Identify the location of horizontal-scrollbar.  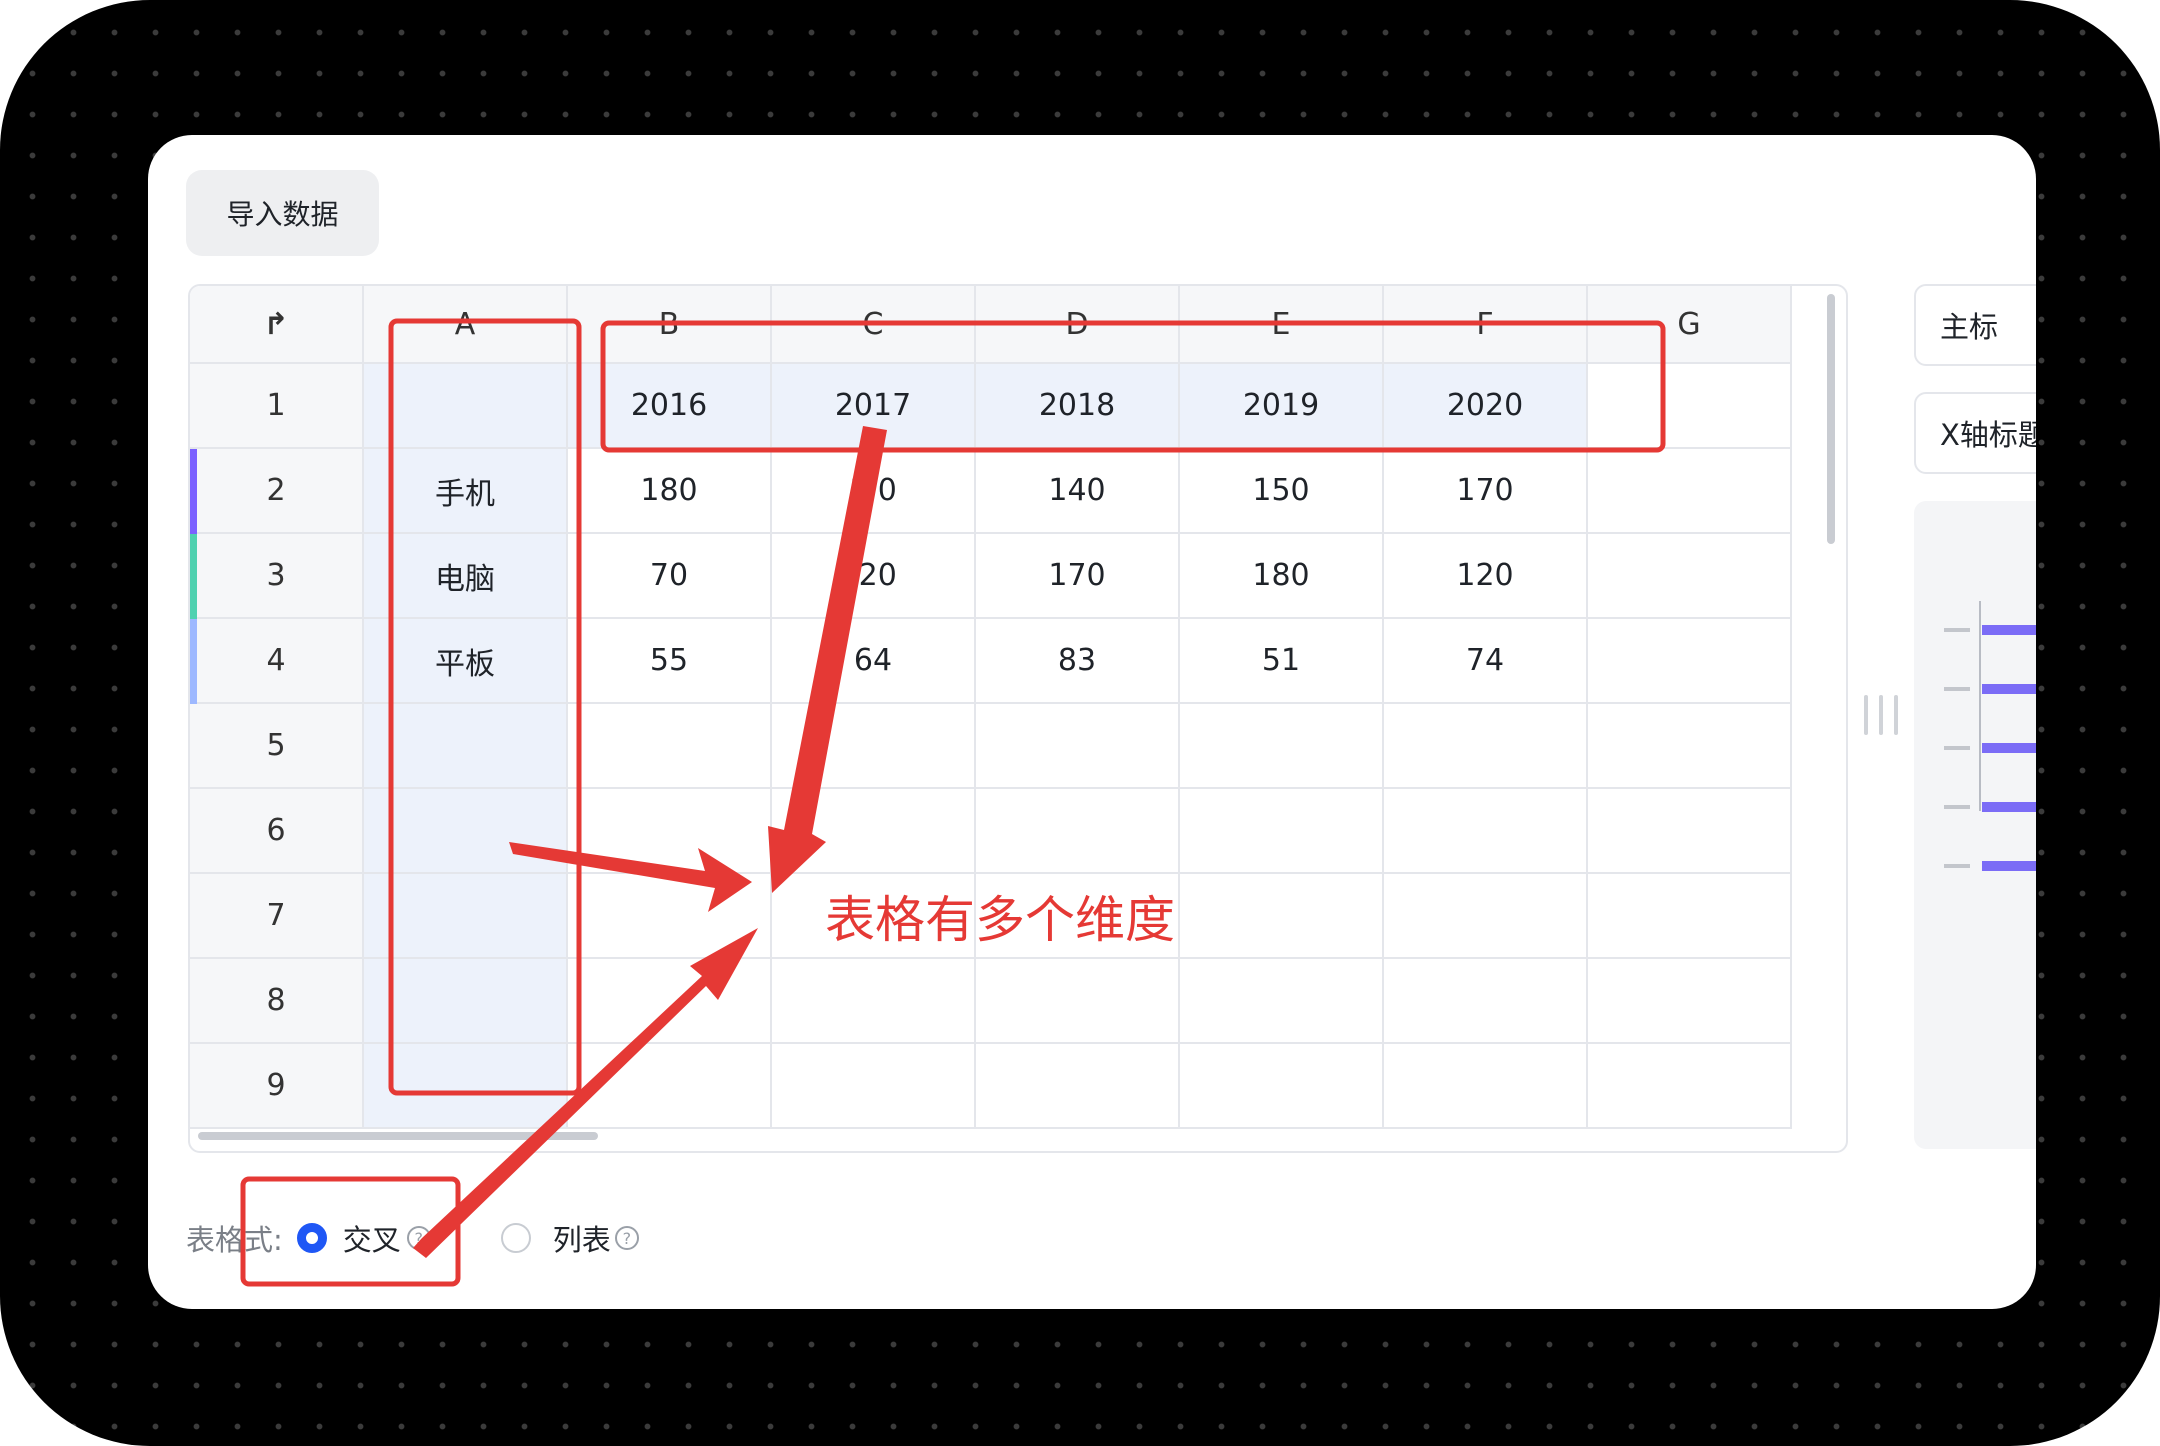
(398, 1136).